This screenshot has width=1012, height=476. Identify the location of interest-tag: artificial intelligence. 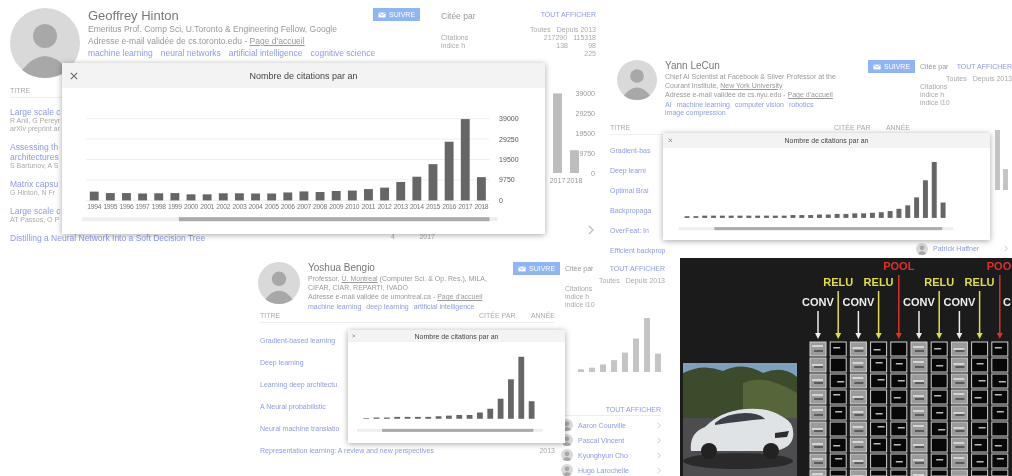
(265, 53).